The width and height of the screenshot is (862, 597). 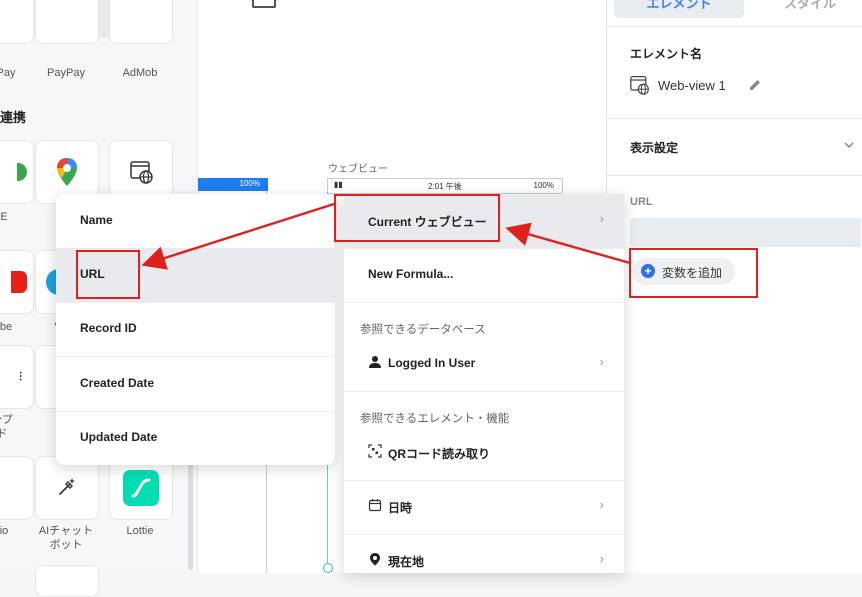 I want to click on annotation-arrows, so click(x=386, y=236).